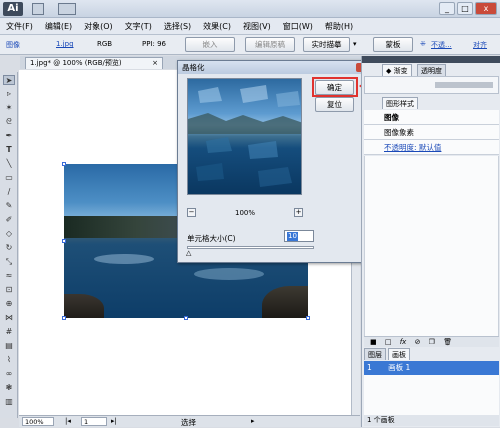 Image resolution: width=500 pixels, height=428 pixels. Describe the element at coordinates (9, 150) in the screenshot. I see `type-tool-icon: T` at that location.